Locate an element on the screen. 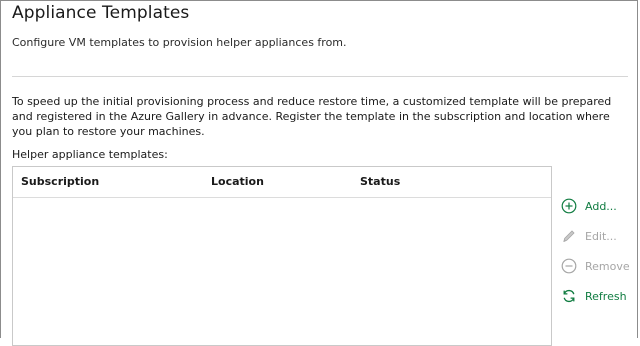 Image resolution: width=640 pixels, height=346 pixels. refresh-button: Refresh is located at coordinates (595, 296).